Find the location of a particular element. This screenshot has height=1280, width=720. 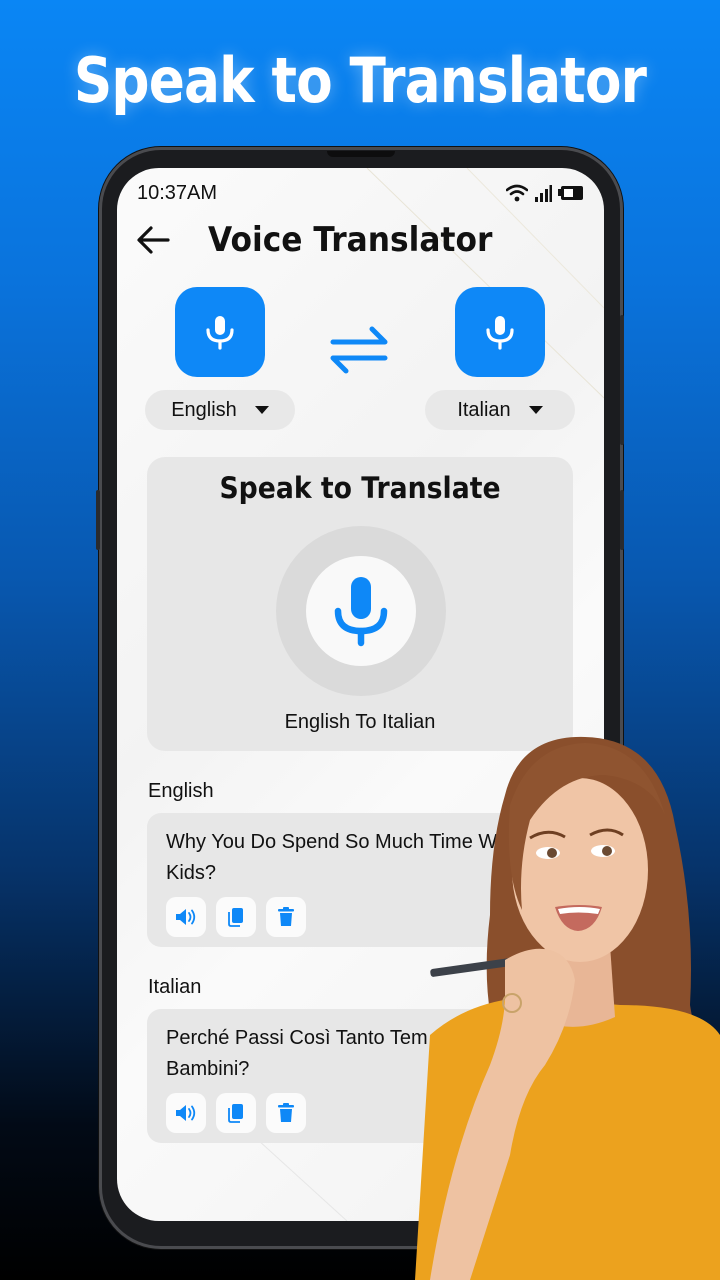

source-language-dropdown: English is located at coordinates (220, 410).